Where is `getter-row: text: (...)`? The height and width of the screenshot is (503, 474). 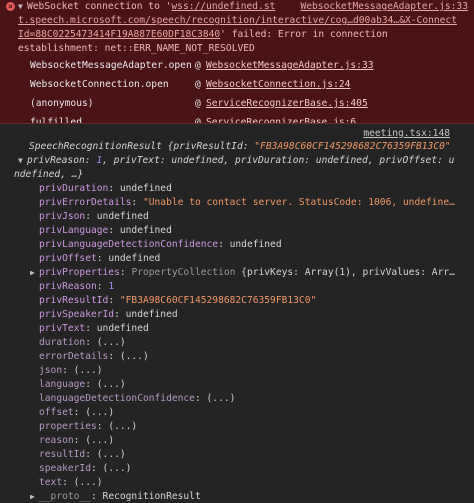 getter-row: text: (...) is located at coordinates (241, 483).